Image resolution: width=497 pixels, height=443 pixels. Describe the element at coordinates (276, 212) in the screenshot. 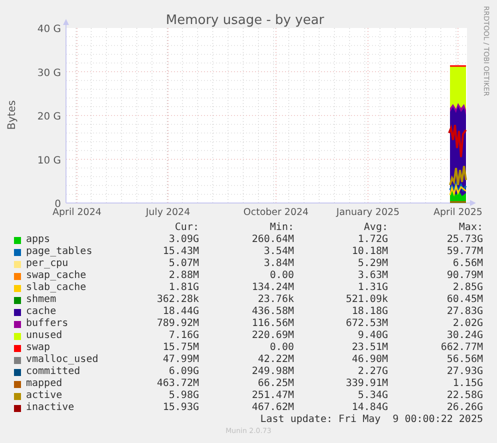

I see `x-axis-tick-label: October 2024` at that location.